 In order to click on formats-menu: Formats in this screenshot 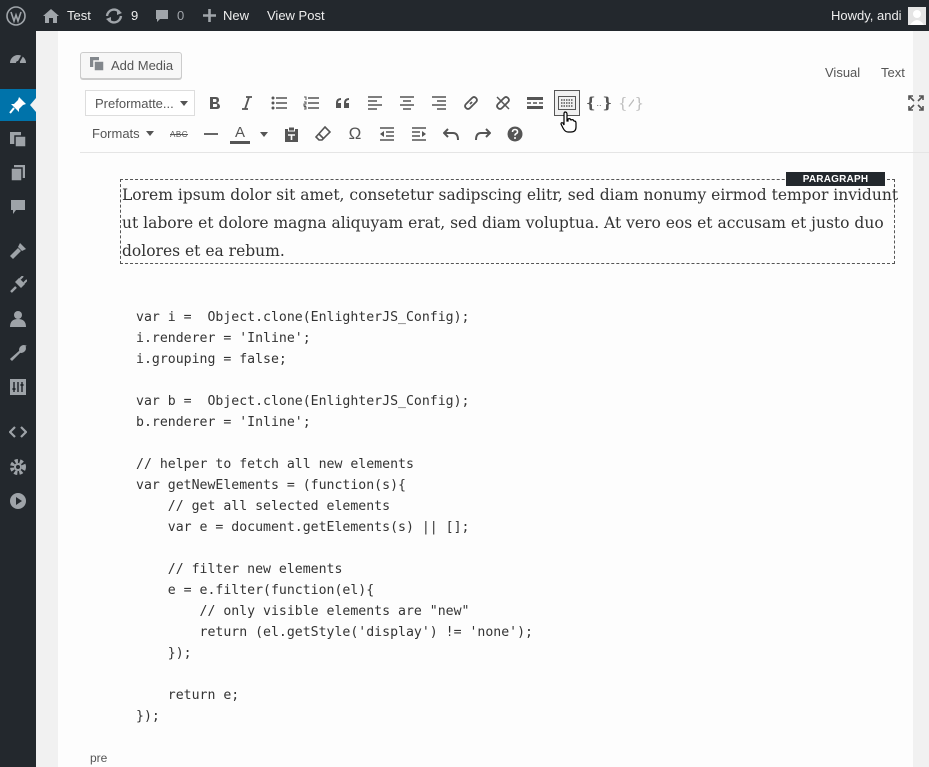, I will do `click(123, 133)`.